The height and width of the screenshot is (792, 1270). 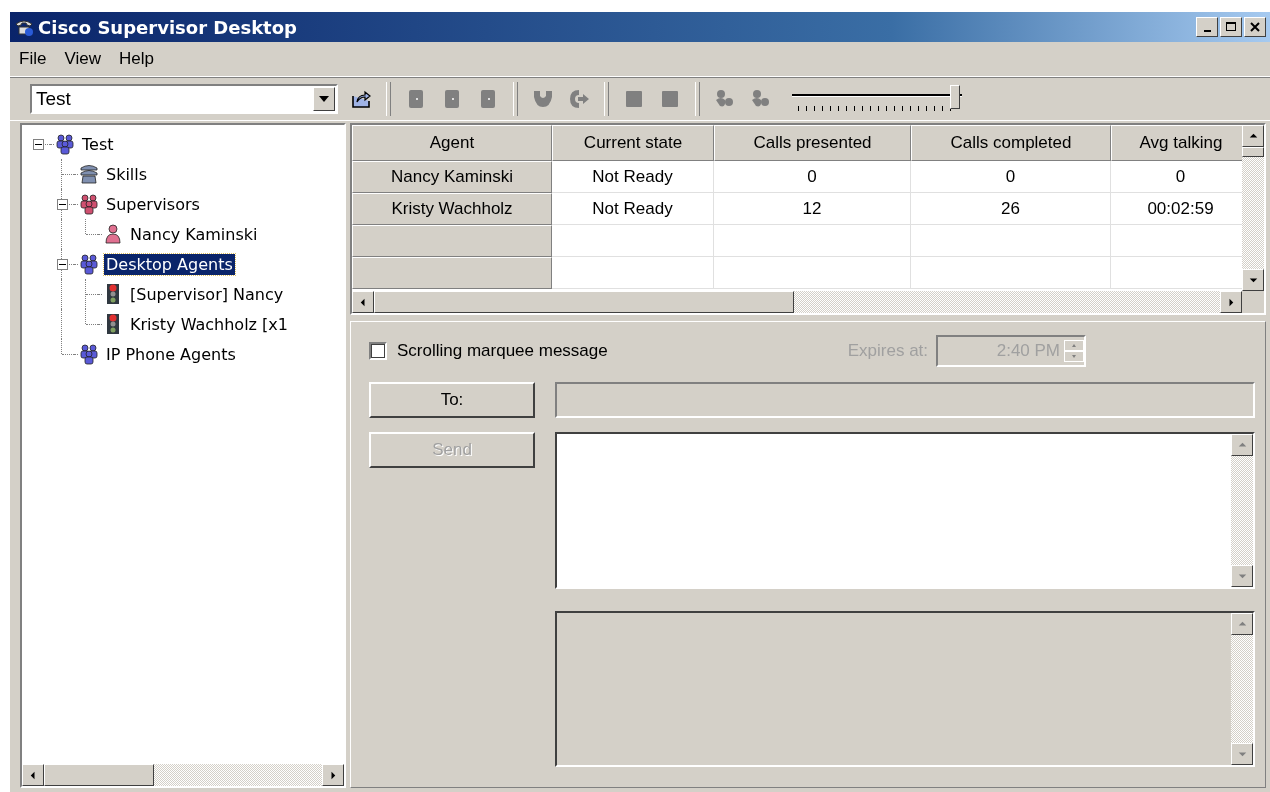 I want to click on recipient-field, so click(x=905, y=400).